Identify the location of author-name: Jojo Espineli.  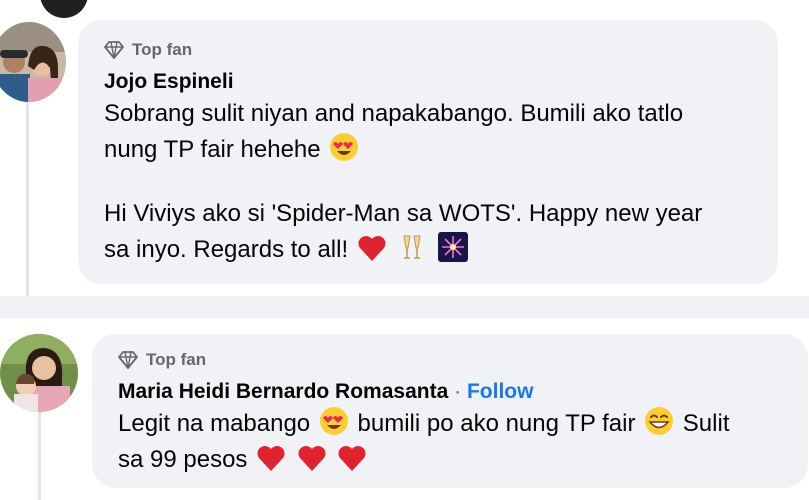
(169, 82).